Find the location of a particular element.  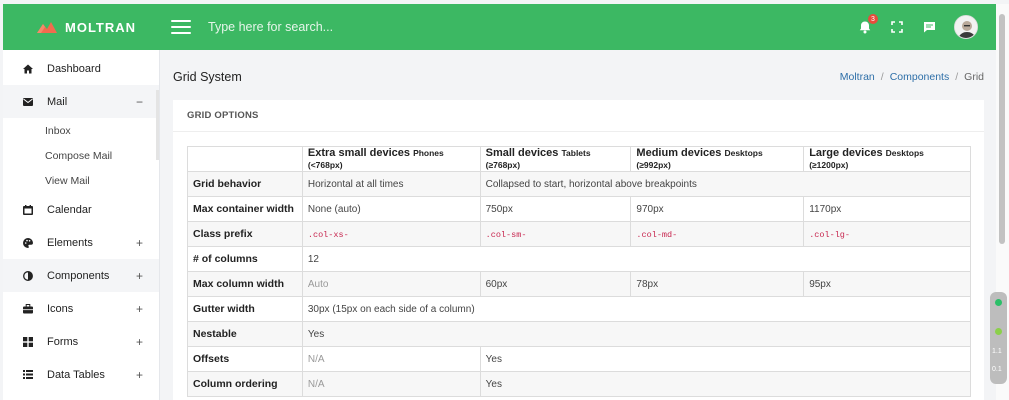

table-row: Offsets N/A Yes is located at coordinates (579, 359).